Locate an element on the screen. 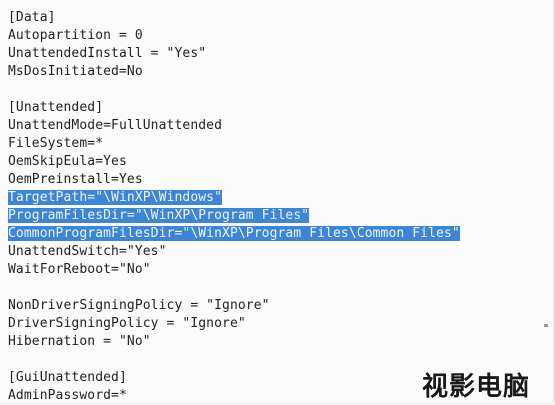  text-line: OemSkipEula=Yes is located at coordinates (277, 162).